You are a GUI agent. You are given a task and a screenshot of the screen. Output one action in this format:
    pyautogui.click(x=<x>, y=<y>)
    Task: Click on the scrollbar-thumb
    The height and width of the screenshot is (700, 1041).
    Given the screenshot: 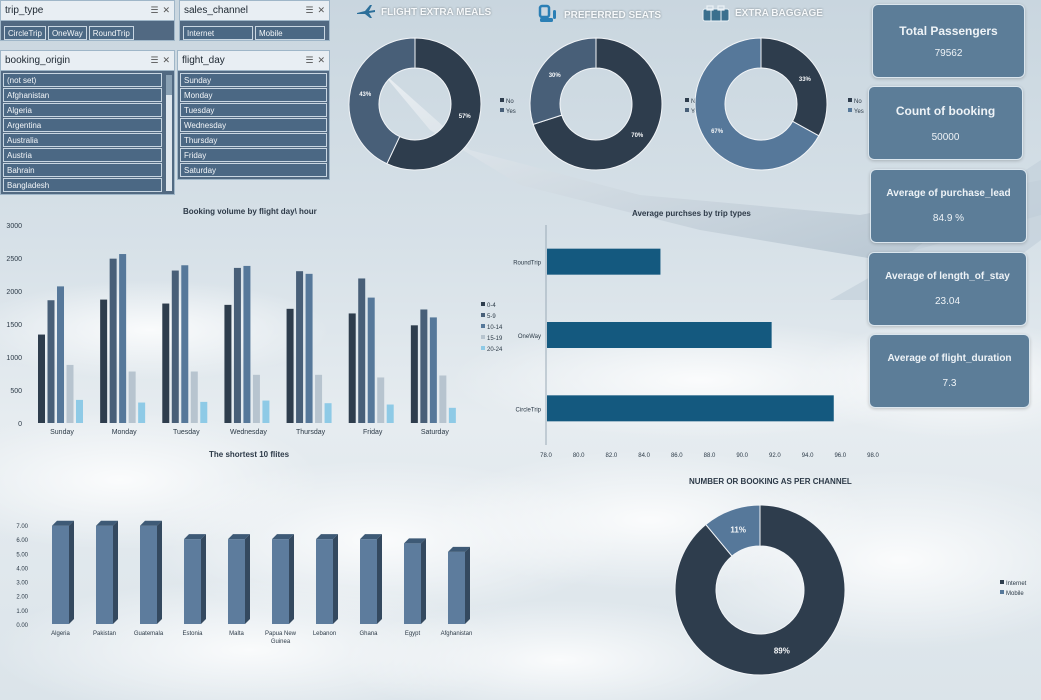 What is the action you would take?
    pyautogui.click(x=169, y=85)
    